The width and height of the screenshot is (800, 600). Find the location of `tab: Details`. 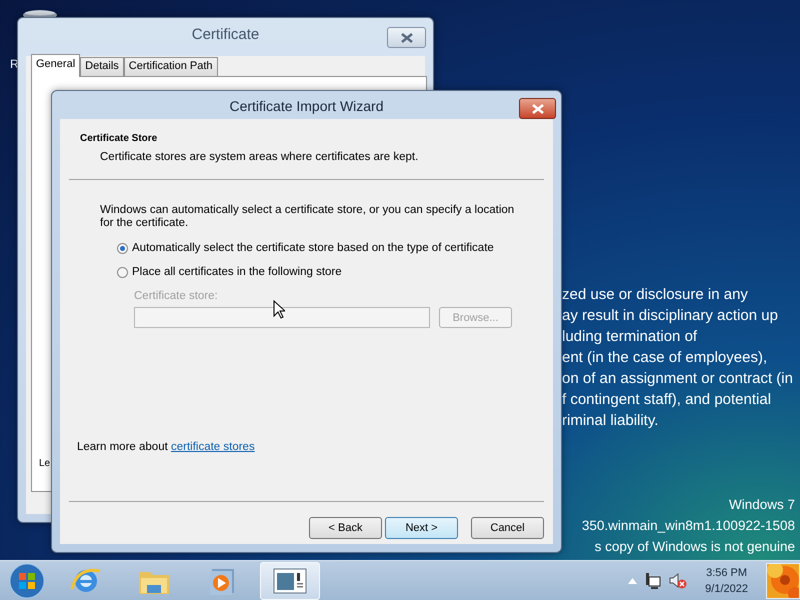

tab: Details is located at coordinates (102, 66).